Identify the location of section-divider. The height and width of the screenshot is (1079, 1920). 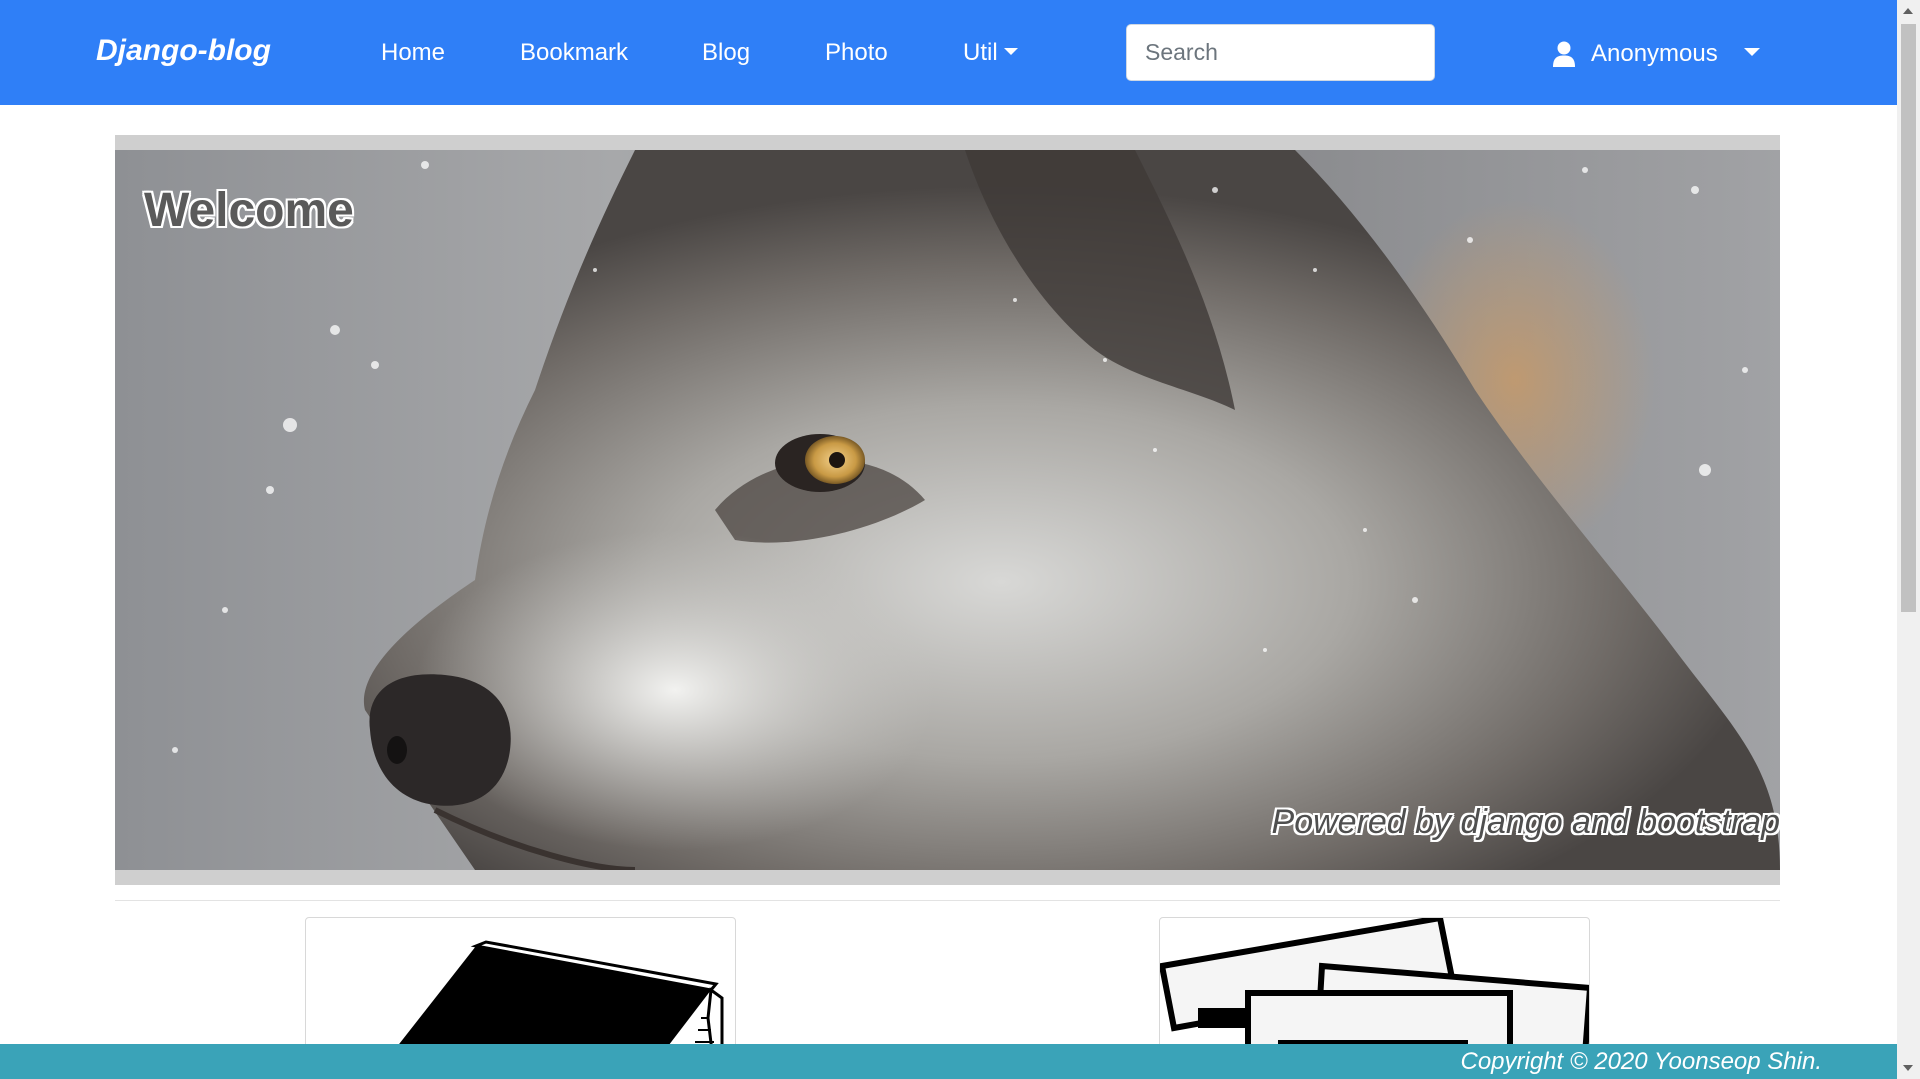
(947, 900).